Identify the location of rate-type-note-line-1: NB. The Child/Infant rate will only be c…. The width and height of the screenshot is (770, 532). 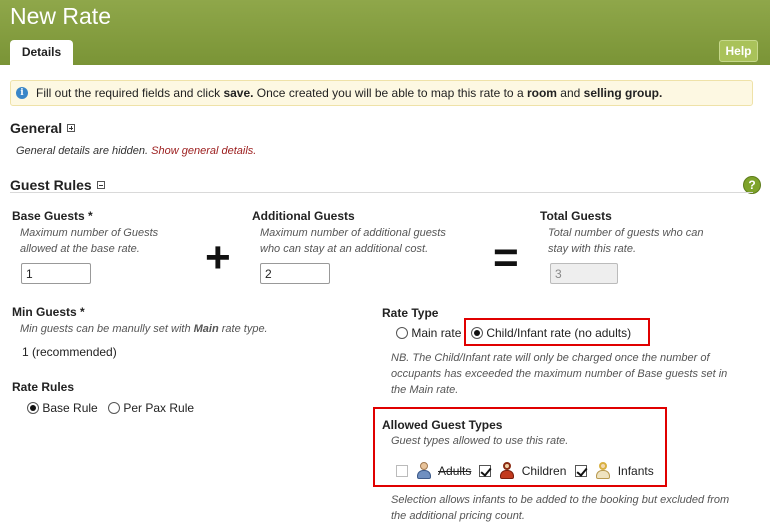
(550, 358).